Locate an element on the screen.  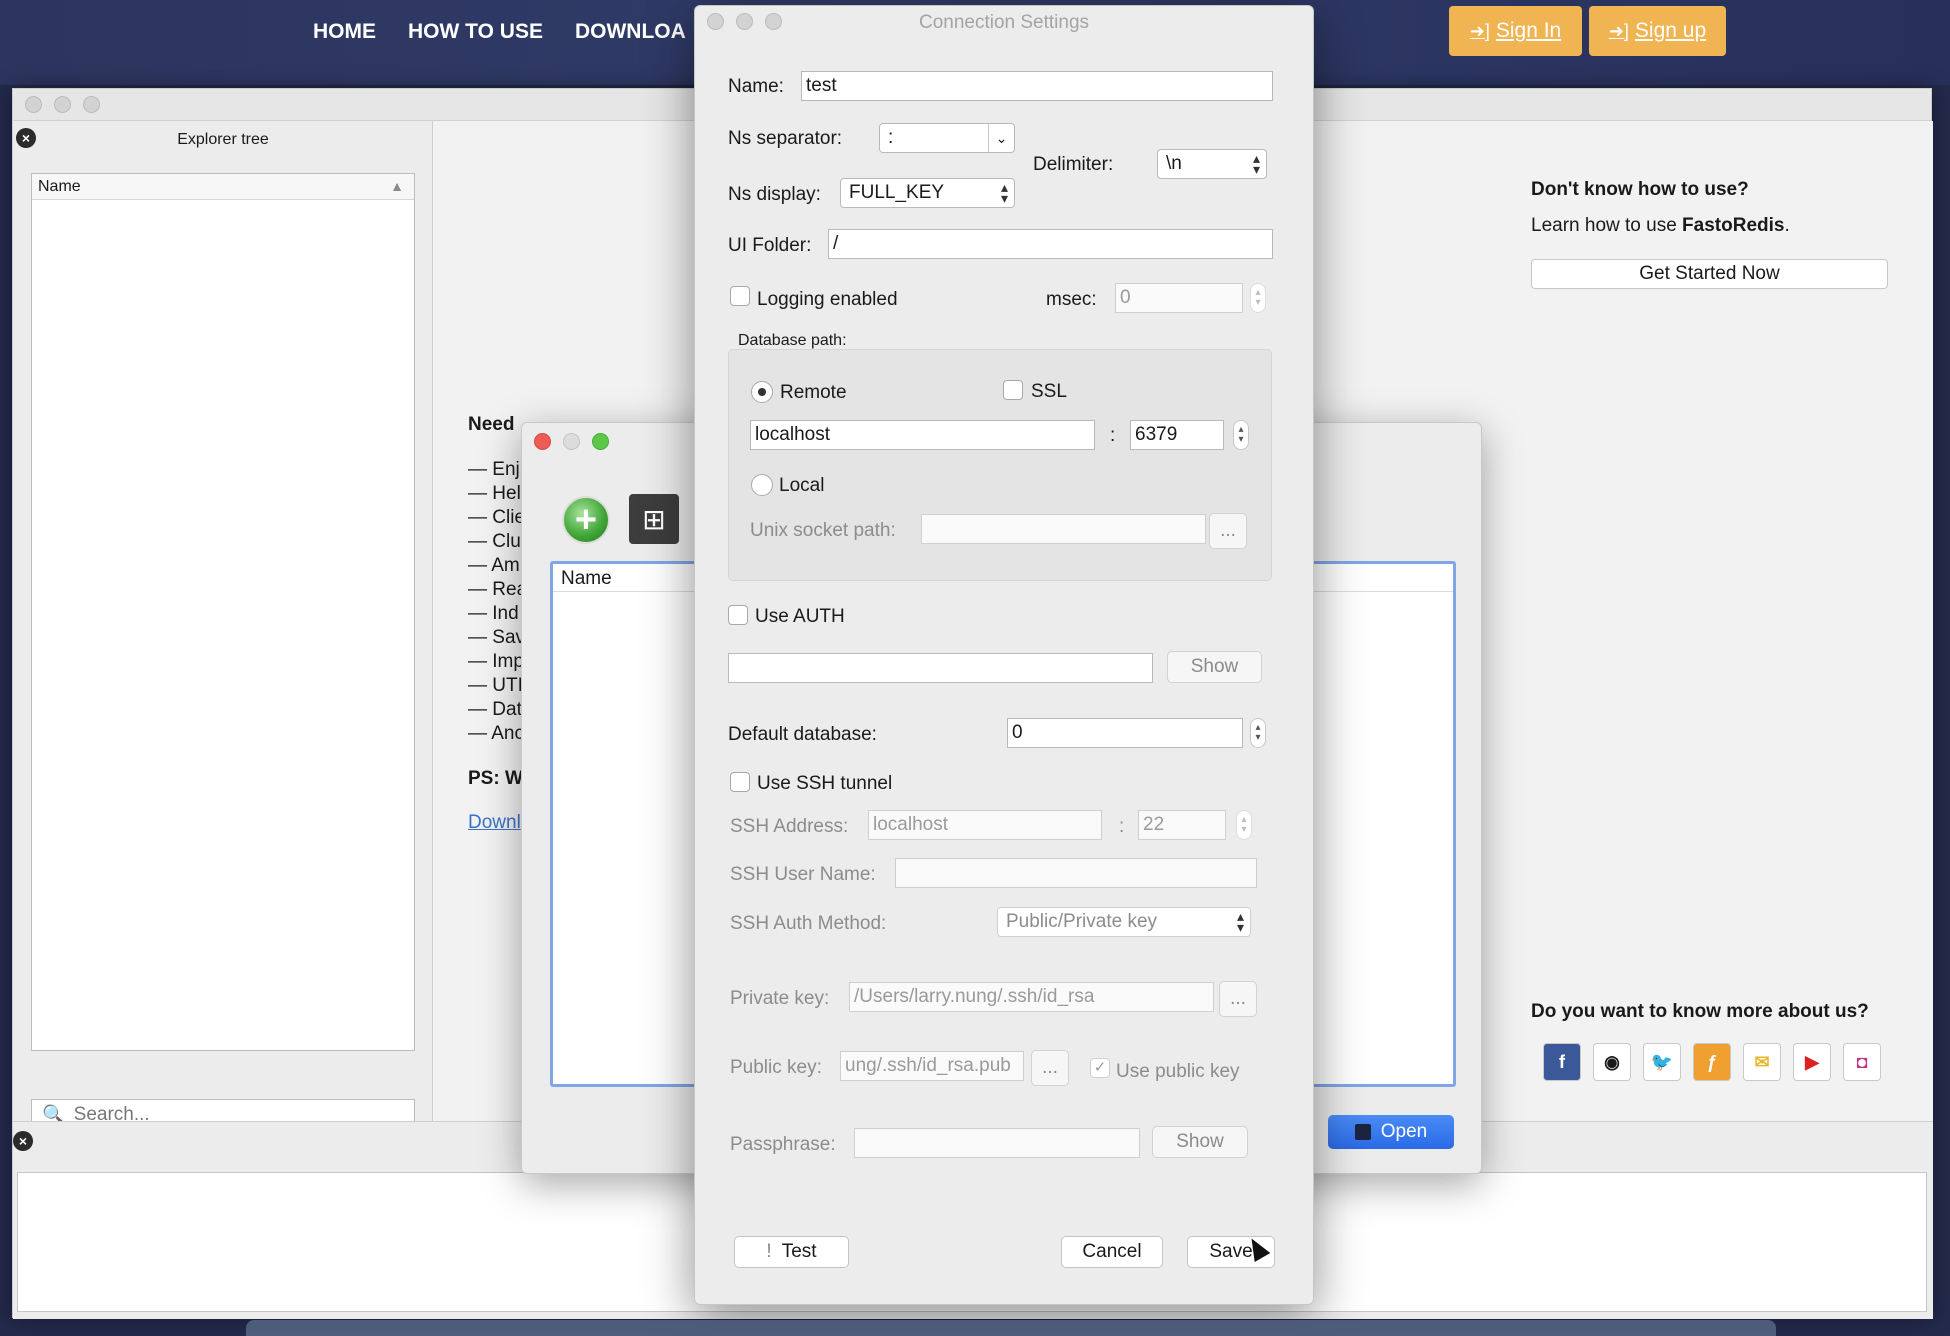
default-database-stepper: ▴ ▾ is located at coordinates (1258, 733).